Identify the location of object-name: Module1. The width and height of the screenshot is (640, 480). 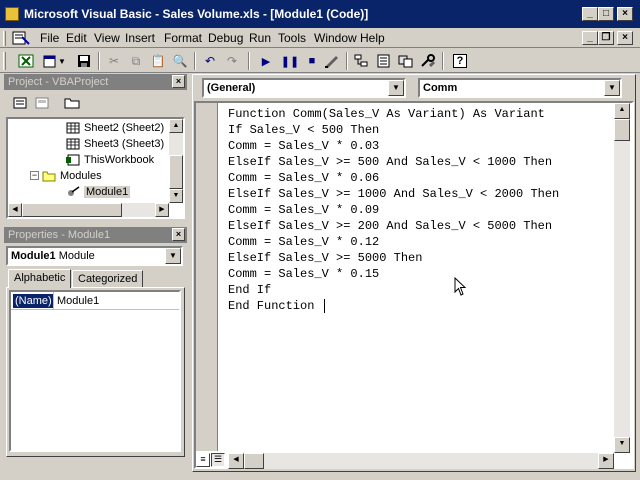
(33, 256).